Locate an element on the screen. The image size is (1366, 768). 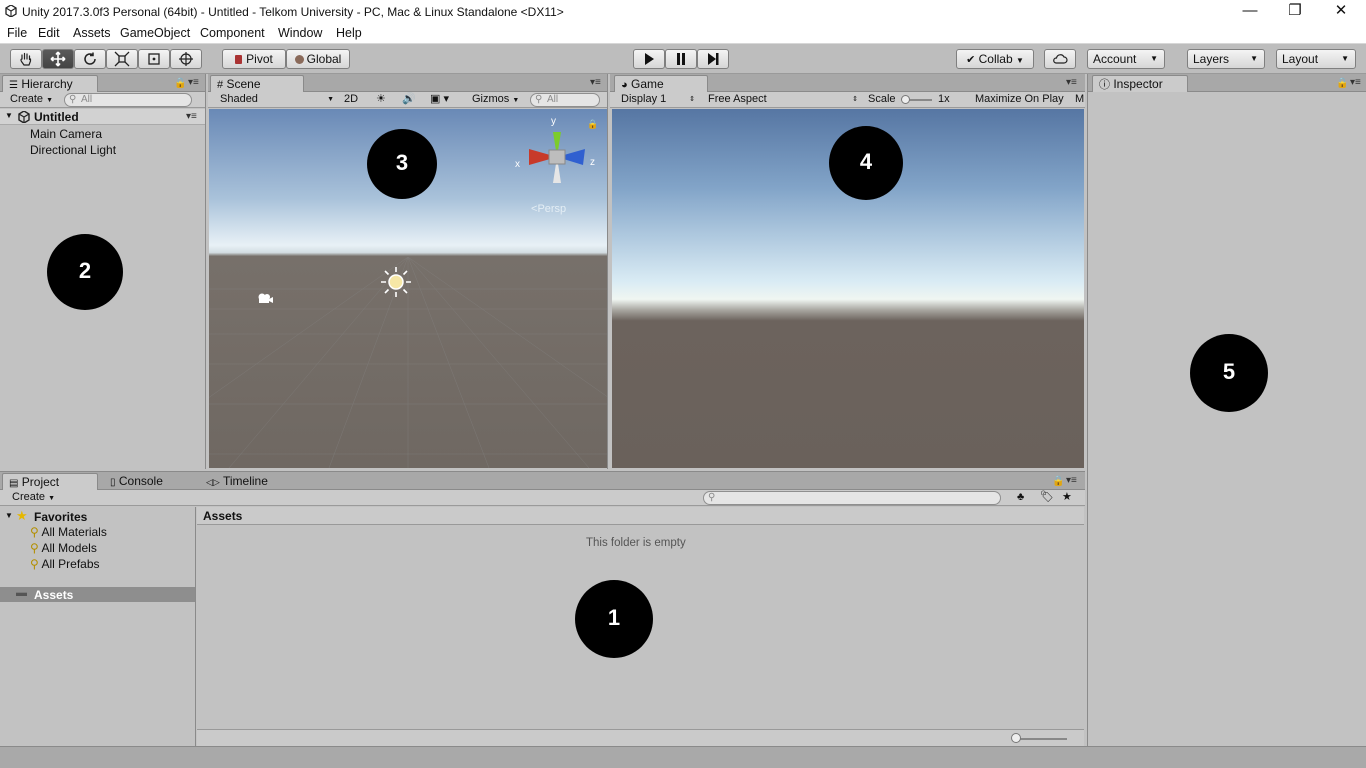
pivot-toggle-button: Pivot is located at coordinates (254, 59).